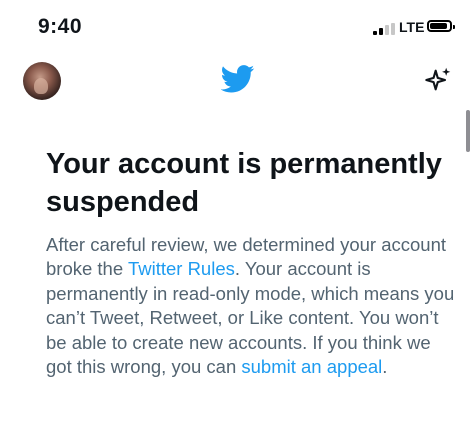 This screenshot has height=436, width=474. I want to click on message-text-3: ., so click(385, 367).